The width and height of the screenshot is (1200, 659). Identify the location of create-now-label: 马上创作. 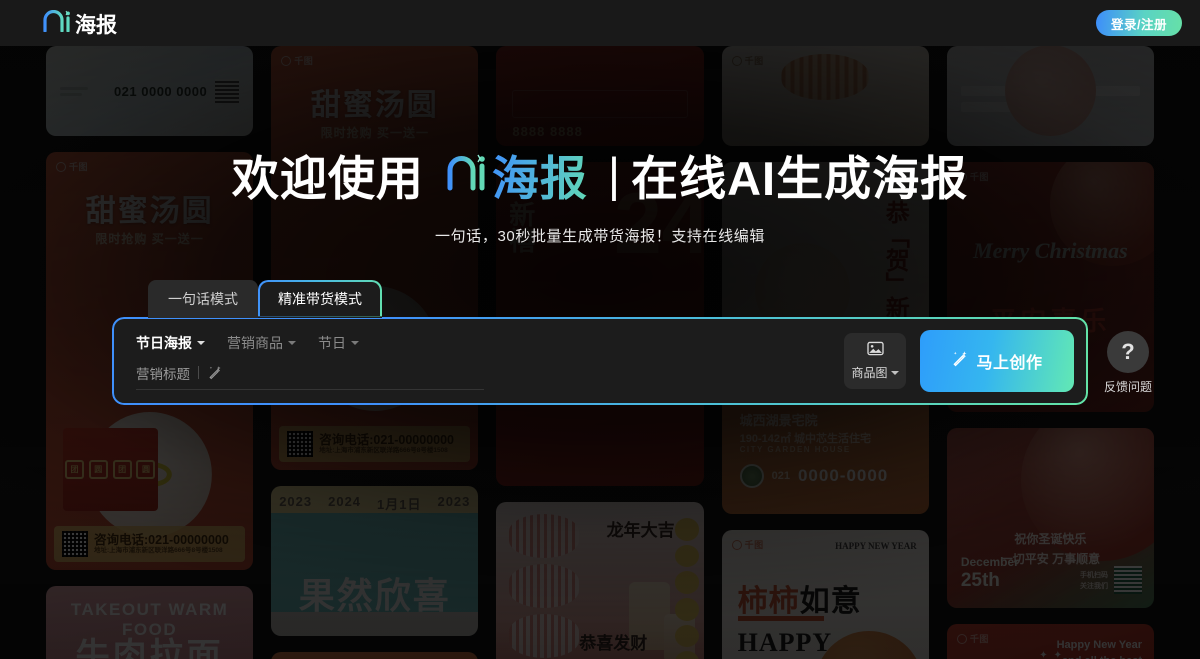
(1009, 363).